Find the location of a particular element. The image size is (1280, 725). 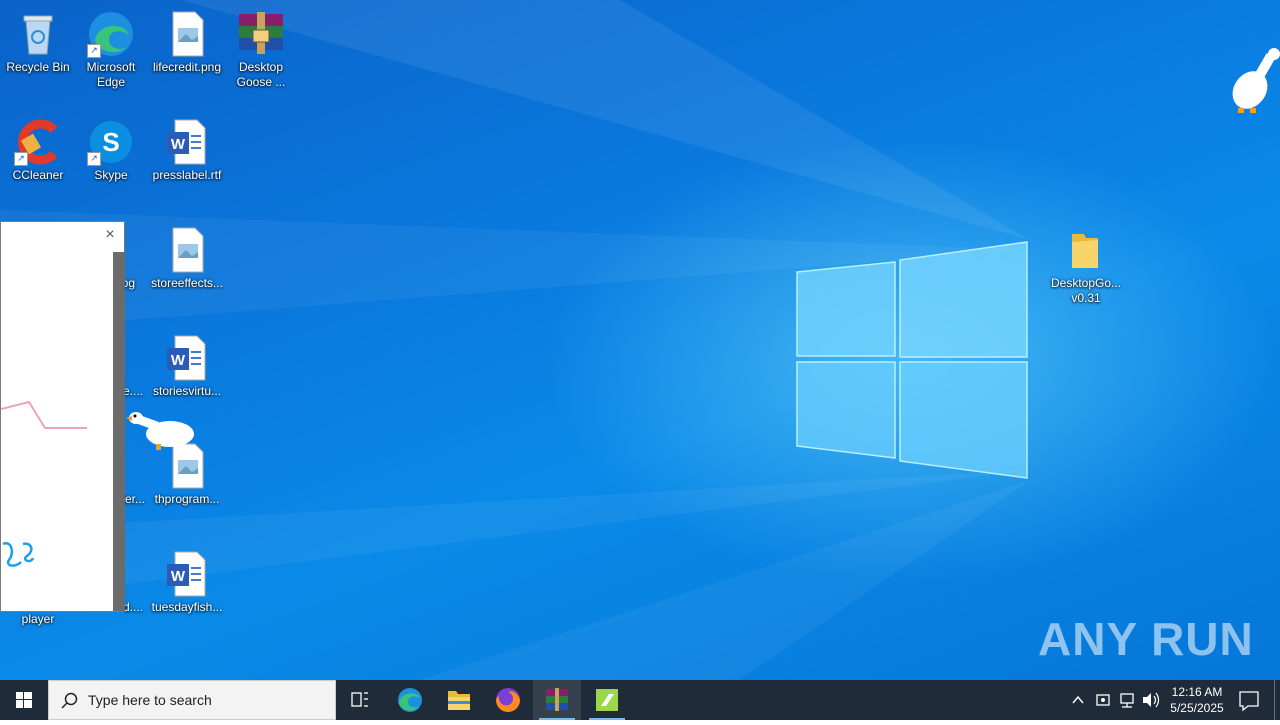

network-icon is located at coordinates (1127, 700).